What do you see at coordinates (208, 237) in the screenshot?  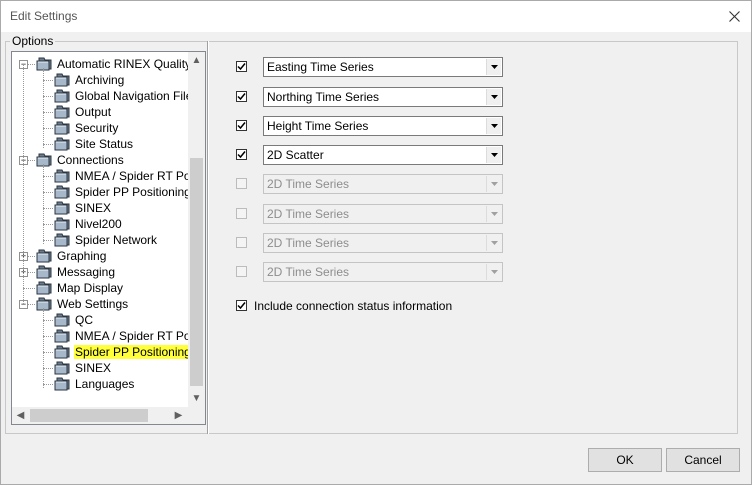 I see `pane-splitter` at bounding box center [208, 237].